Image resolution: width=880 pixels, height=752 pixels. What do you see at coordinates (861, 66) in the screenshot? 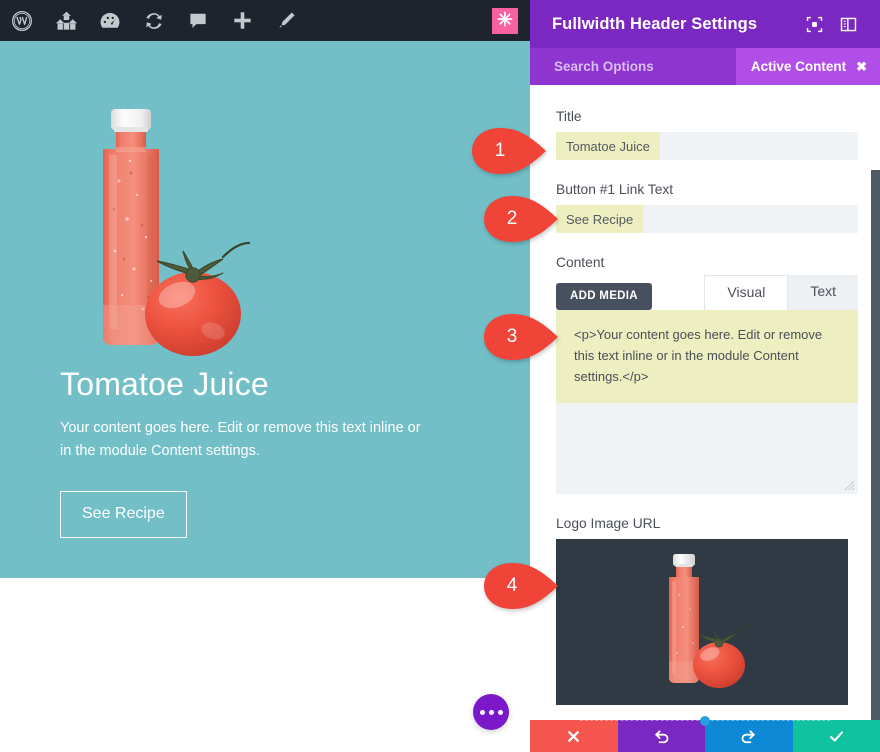
I see `close-icon: ✖` at bounding box center [861, 66].